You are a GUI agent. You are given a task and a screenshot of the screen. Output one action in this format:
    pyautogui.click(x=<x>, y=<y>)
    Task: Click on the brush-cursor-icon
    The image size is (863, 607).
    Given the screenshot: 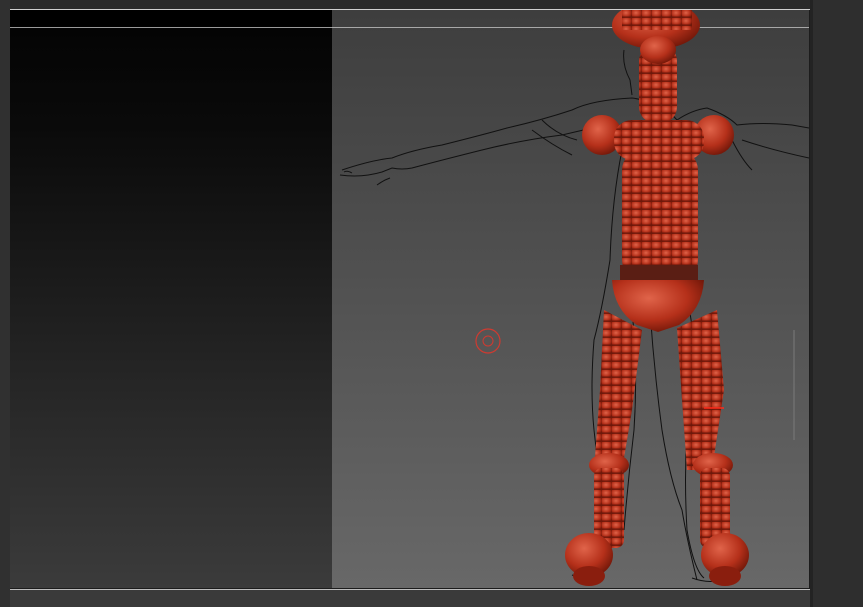 What is the action you would take?
    pyautogui.click(x=488, y=341)
    